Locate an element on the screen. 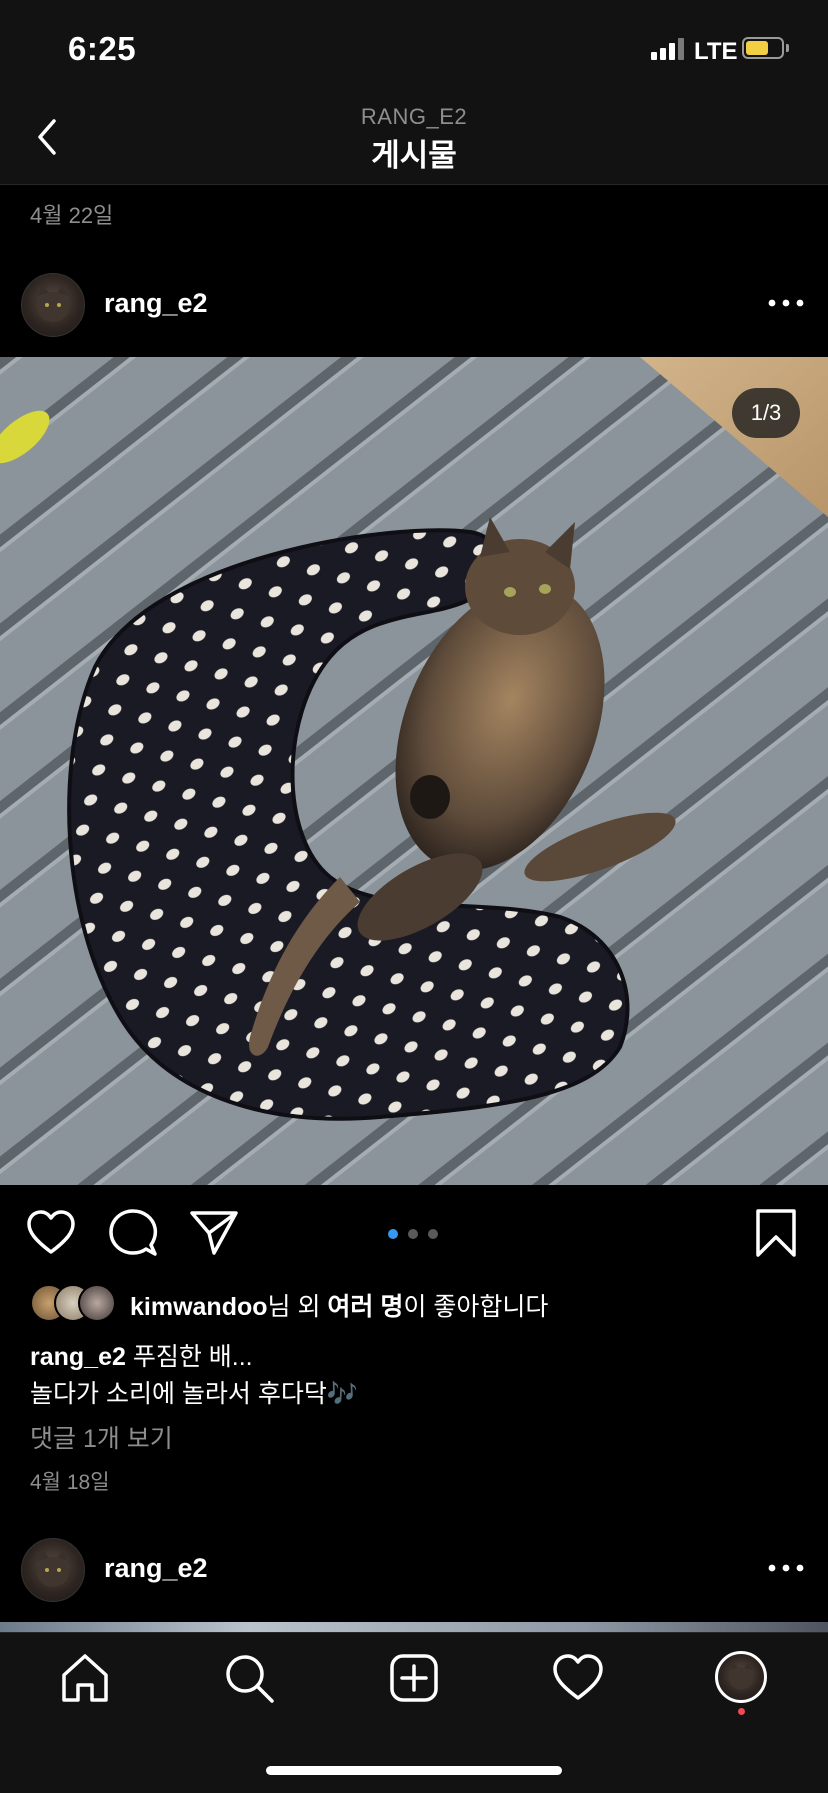 This screenshot has height=1793, width=828. next-post-username: rang_e2 is located at coordinates (156, 1568).